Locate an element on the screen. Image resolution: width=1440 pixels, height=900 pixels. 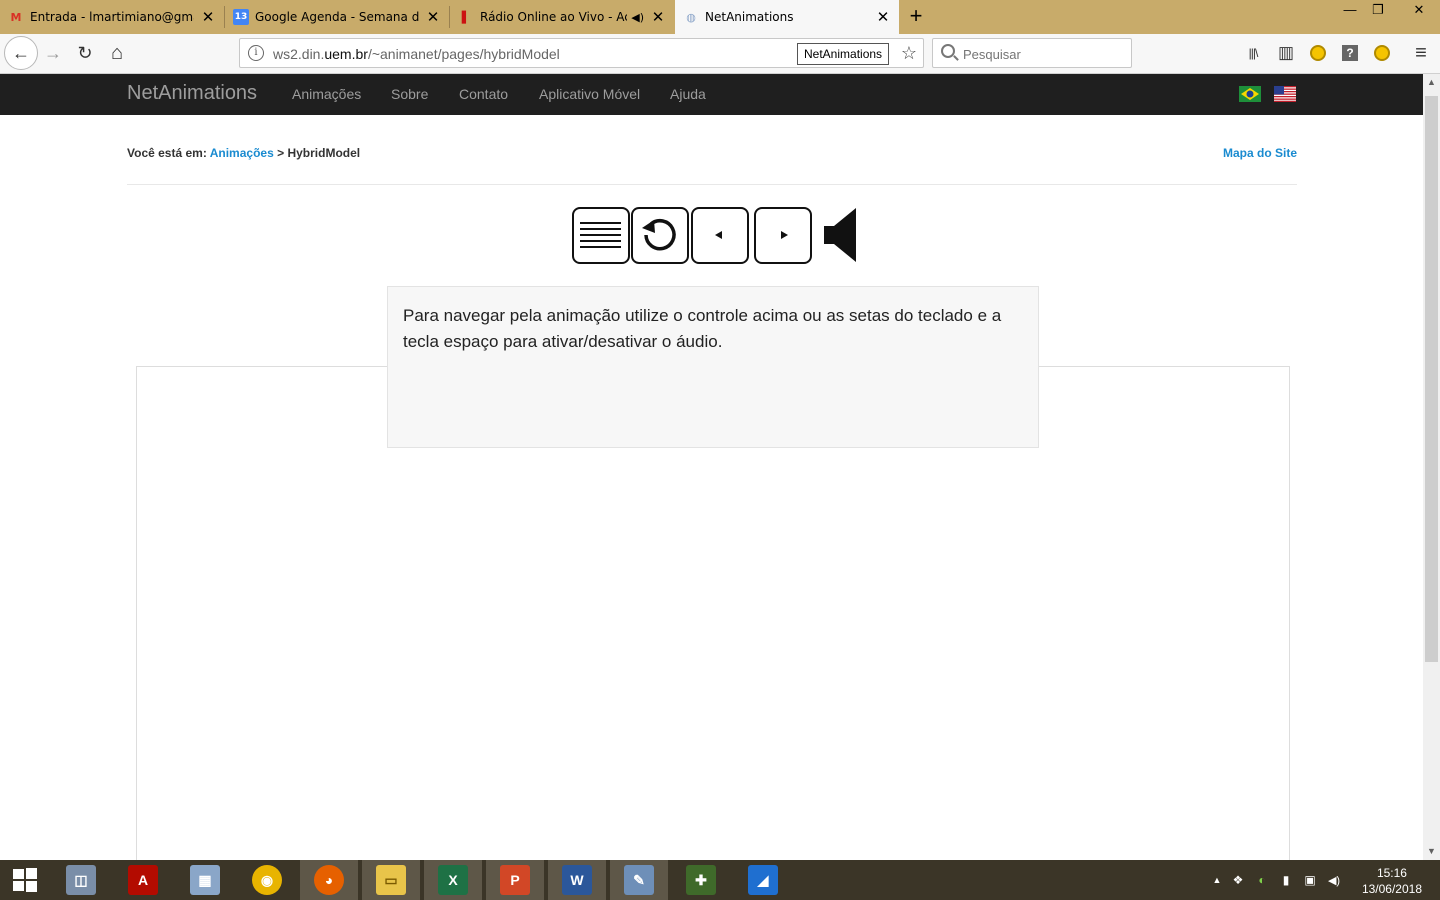
site-brand: NetAnimations is located at coordinates (192, 93).